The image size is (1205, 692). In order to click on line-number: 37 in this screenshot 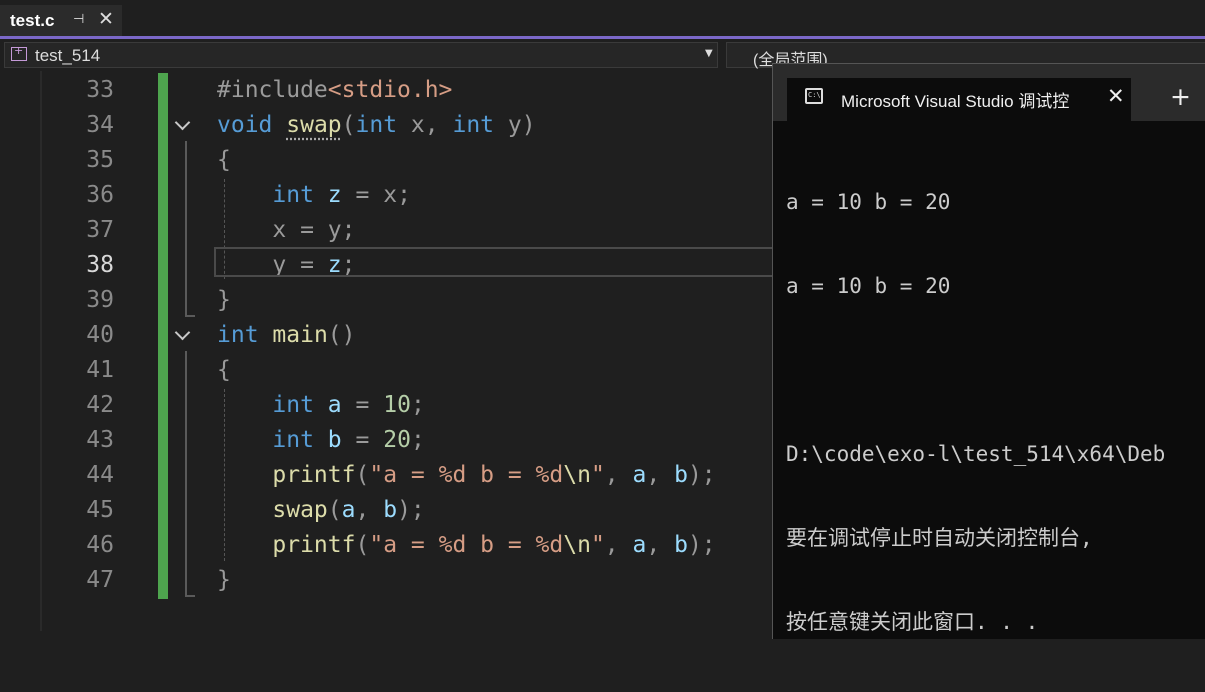, I will do `click(100, 230)`.